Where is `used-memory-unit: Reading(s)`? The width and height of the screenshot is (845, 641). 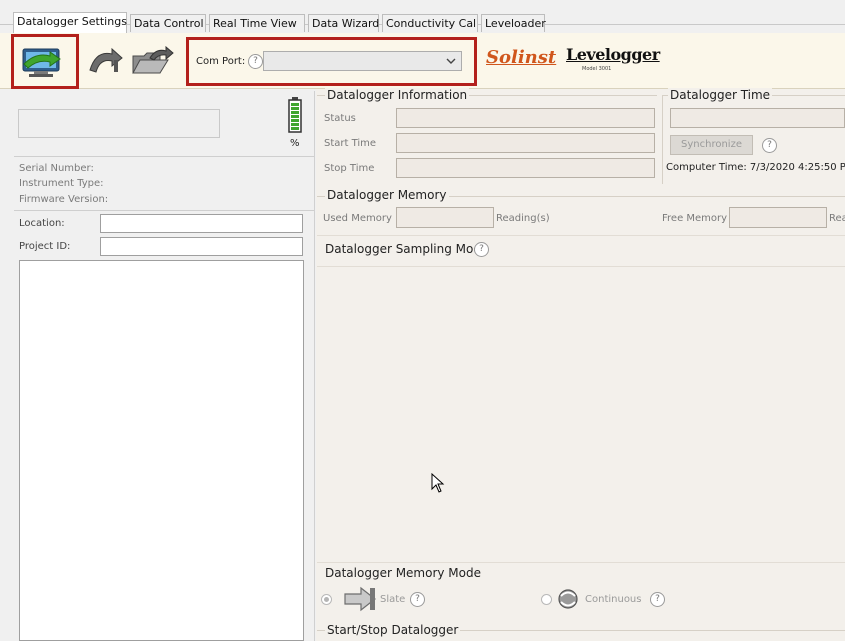 used-memory-unit: Reading(s) is located at coordinates (523, 218).